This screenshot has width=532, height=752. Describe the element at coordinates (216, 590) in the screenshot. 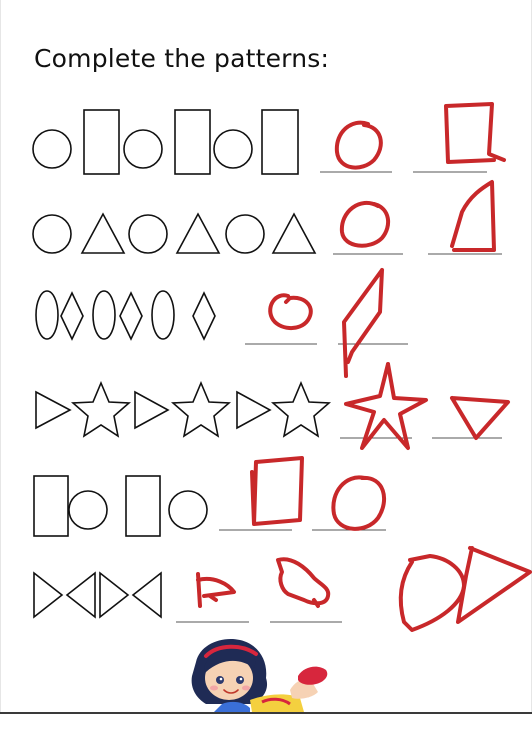

I see `answer-triangle-right-drawing` at that location.